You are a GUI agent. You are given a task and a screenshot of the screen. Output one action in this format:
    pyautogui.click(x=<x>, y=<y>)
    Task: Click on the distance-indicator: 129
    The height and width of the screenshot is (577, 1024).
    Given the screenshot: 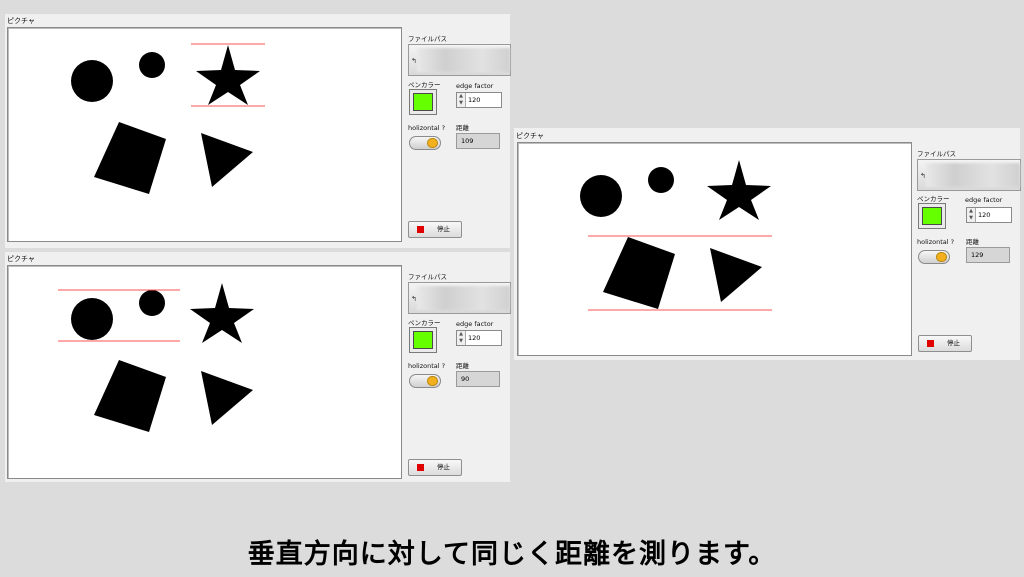 What is the action you would take?
    pyautogui.click(x=988, y=255)
    